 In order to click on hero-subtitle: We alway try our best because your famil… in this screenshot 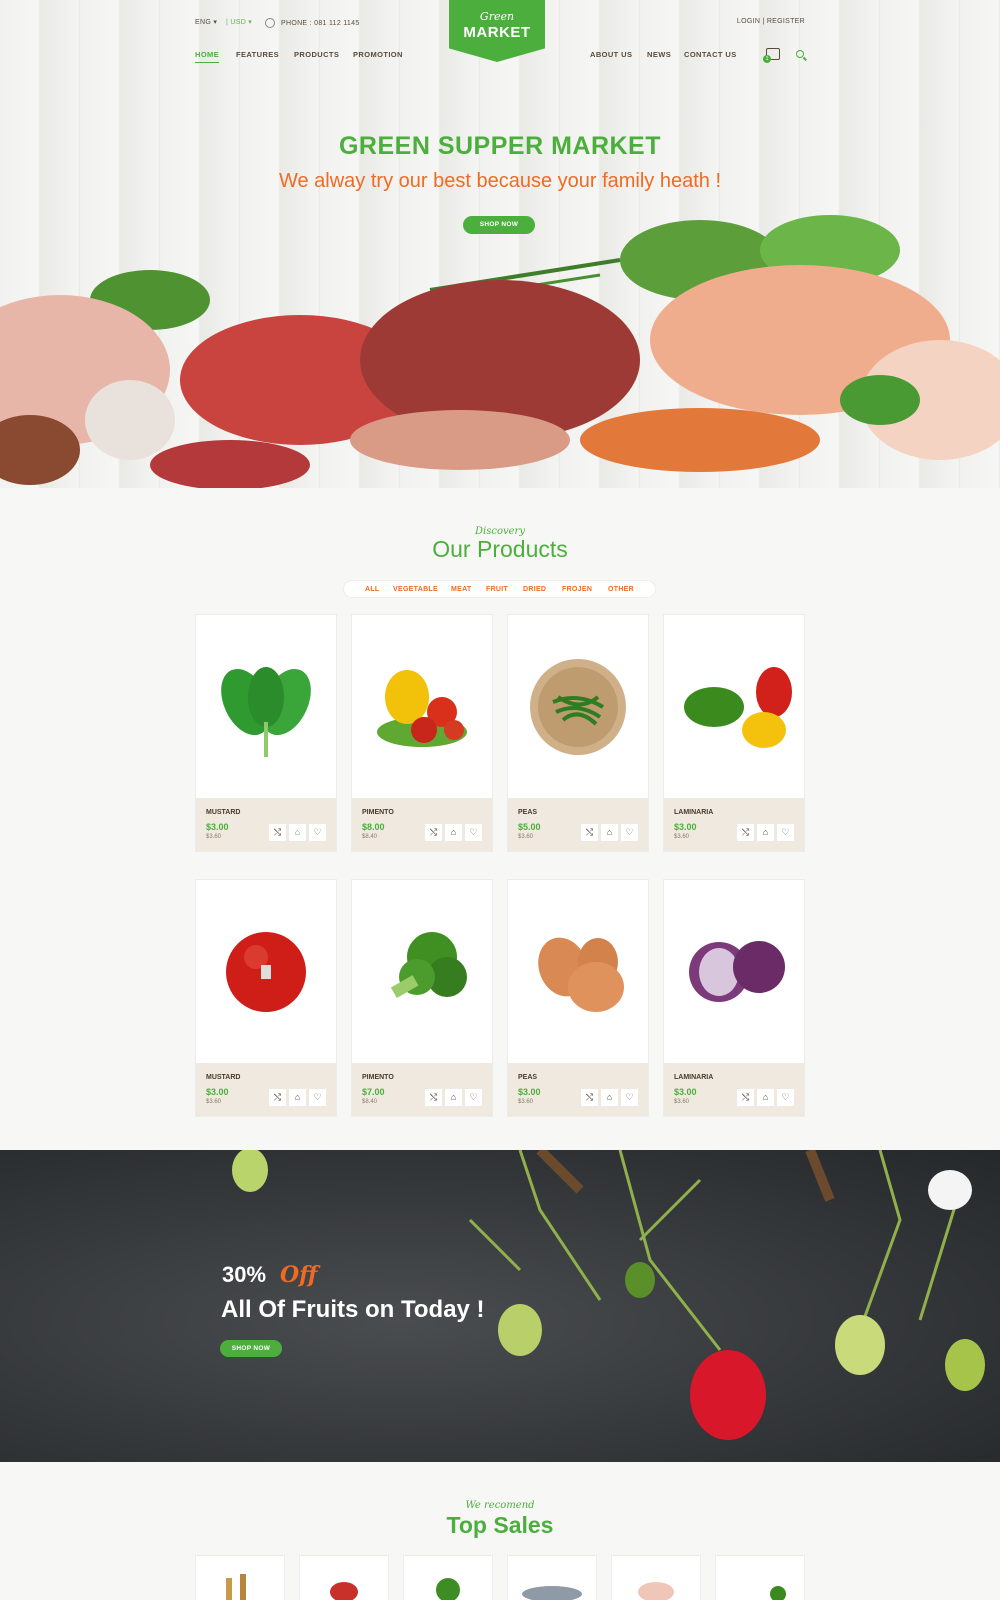, I will do `click(500, 181)`.